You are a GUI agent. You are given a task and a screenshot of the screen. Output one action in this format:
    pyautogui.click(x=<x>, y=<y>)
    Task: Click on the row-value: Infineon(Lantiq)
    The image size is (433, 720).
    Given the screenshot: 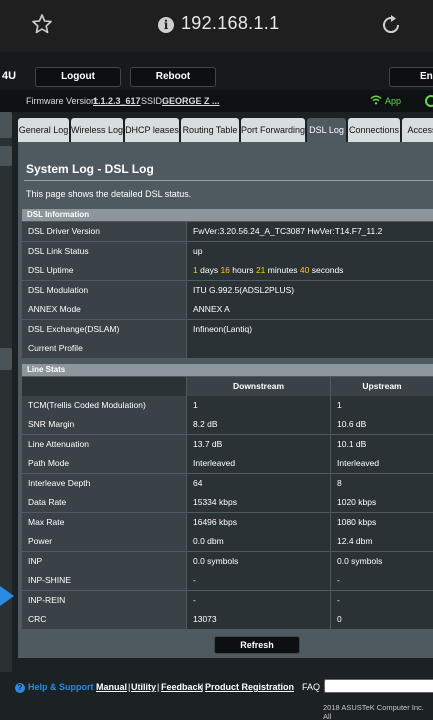 What is the action you would take?
    pyautogui.click(x=310, y=329)
    